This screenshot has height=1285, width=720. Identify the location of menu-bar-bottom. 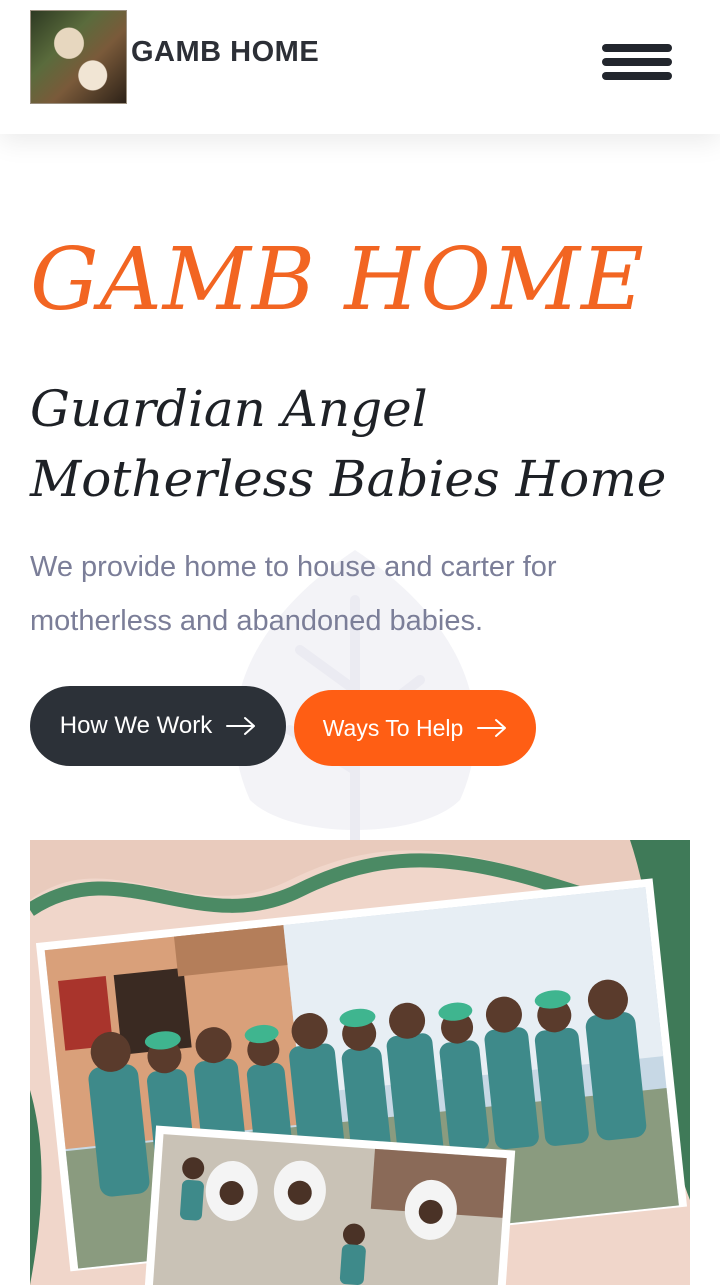
(637, 76).